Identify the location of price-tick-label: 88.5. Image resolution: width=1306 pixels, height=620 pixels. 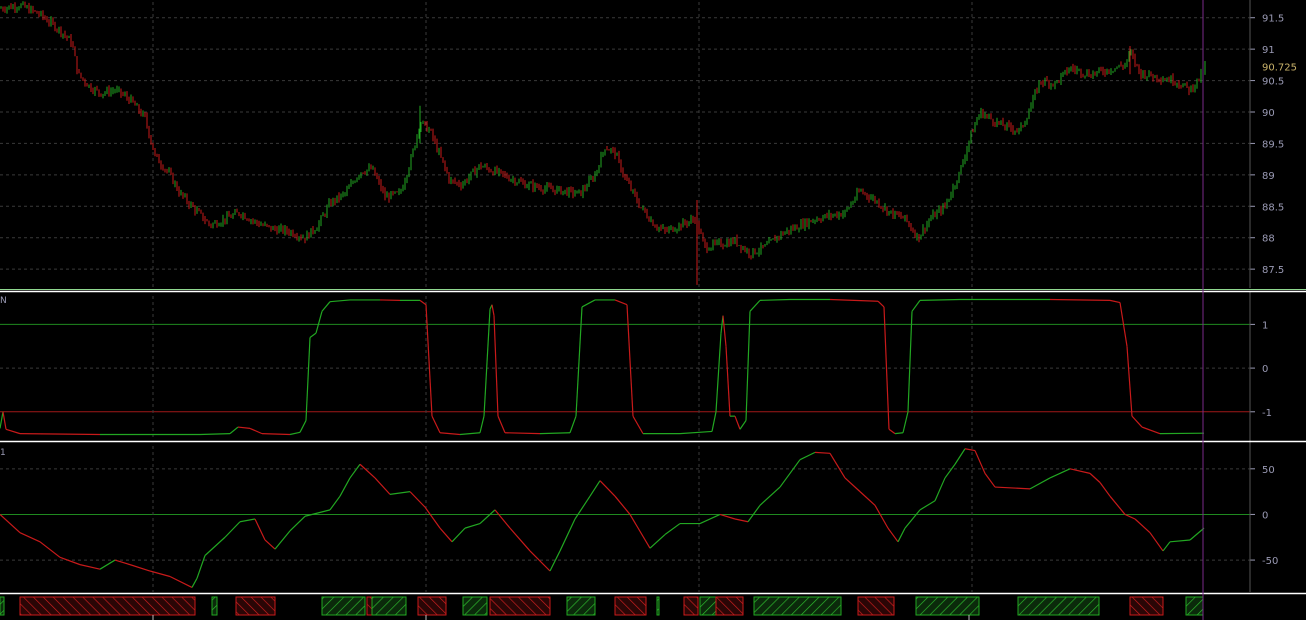
(1273, 207).